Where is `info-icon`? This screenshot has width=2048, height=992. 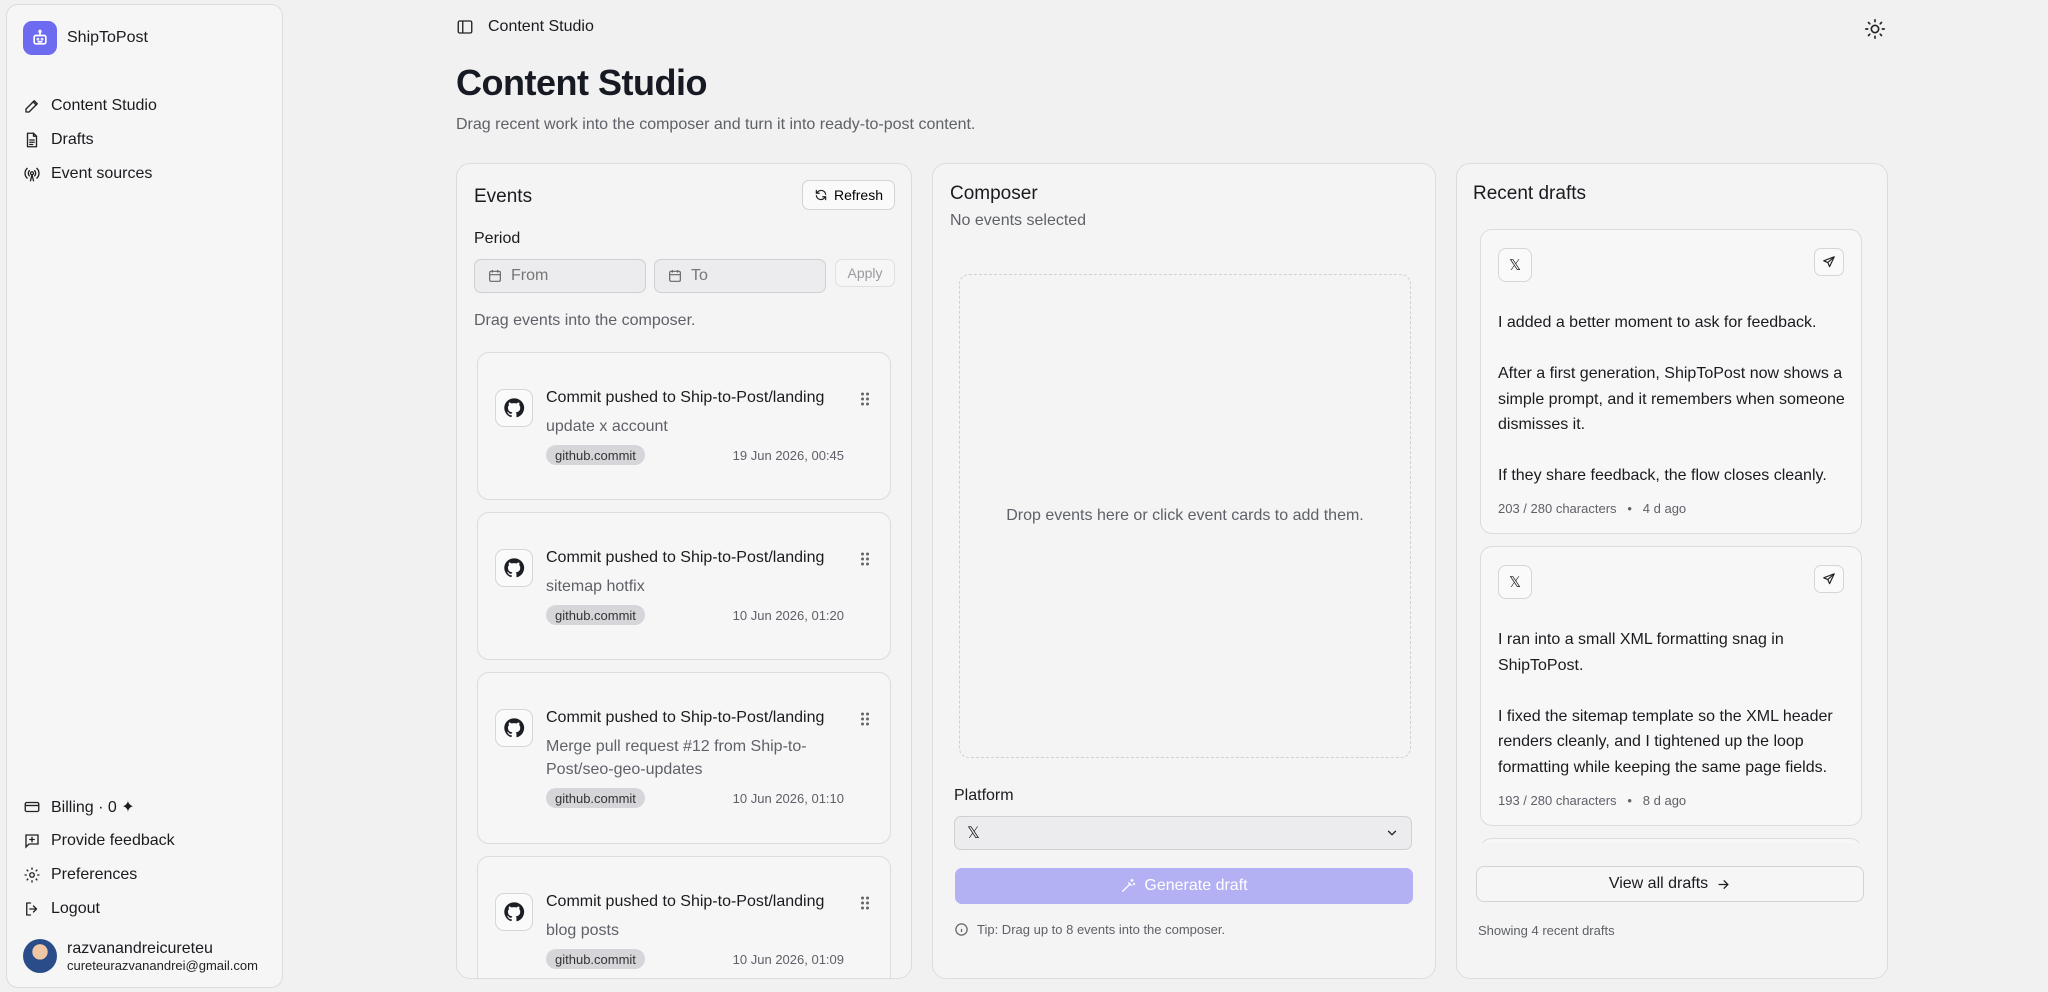 info-icon is located at coordinates (961, 929).